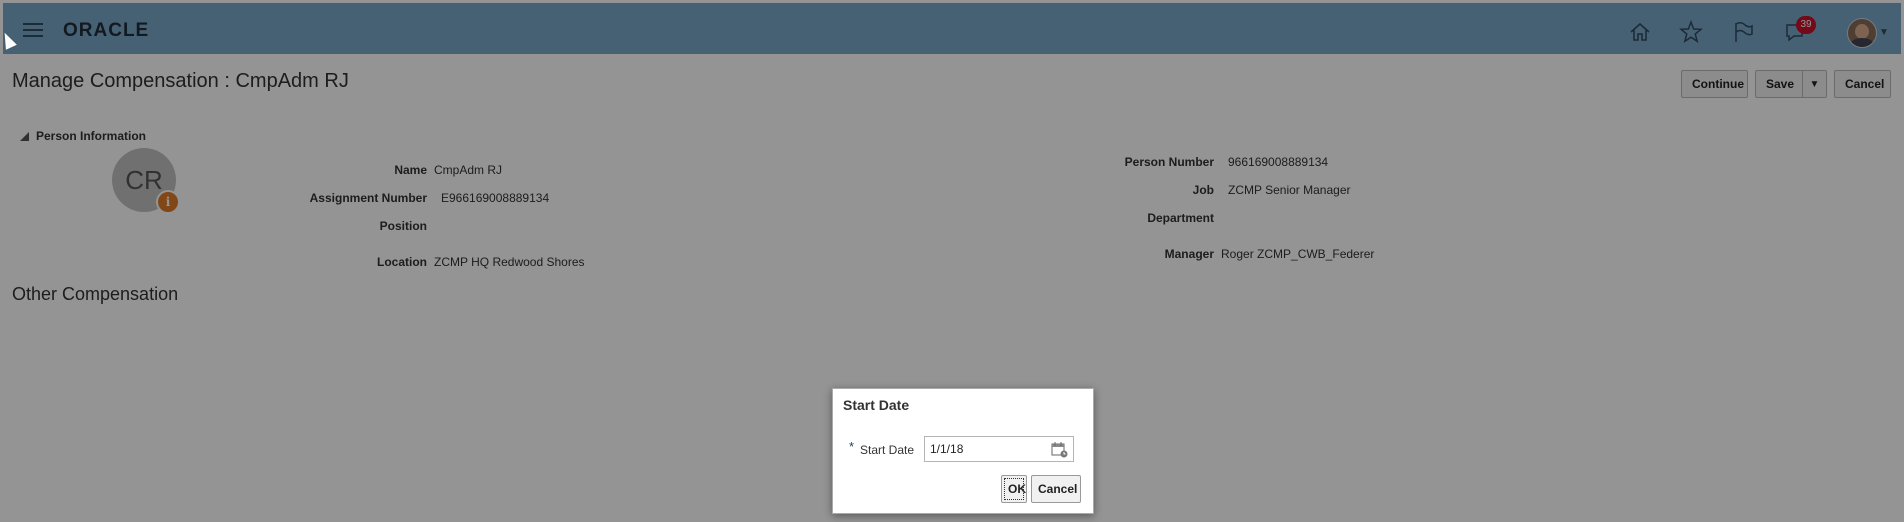 This screenshot has width=1904, height=522. What do you see at coordinates (963, 451) in the screenshot?
I see `start-date-dialog: Start Date * Start Date OK Cancel` at bounding box center [963, 451].